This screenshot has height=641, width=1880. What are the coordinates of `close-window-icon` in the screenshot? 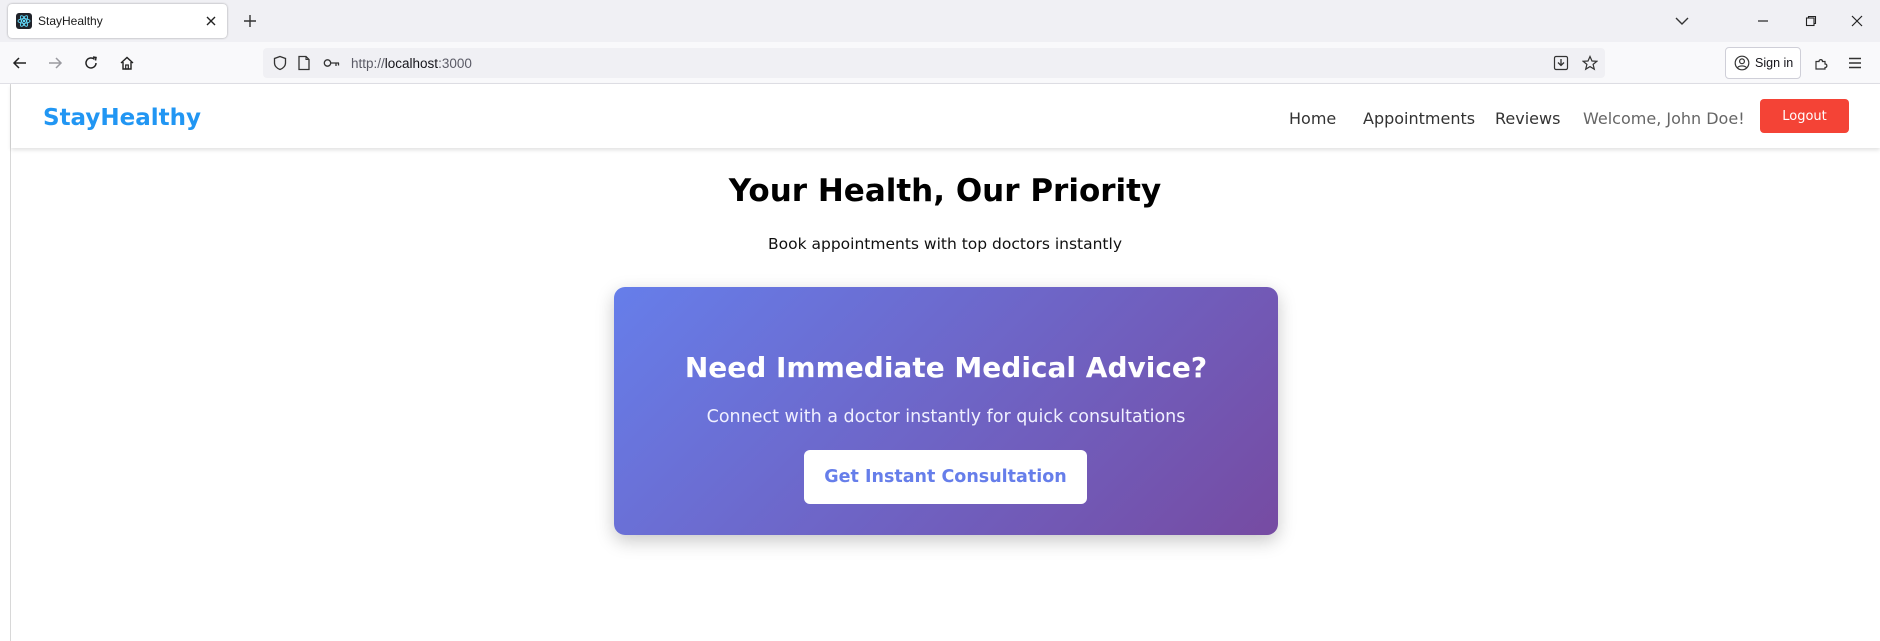 It's located at (1857, 21).